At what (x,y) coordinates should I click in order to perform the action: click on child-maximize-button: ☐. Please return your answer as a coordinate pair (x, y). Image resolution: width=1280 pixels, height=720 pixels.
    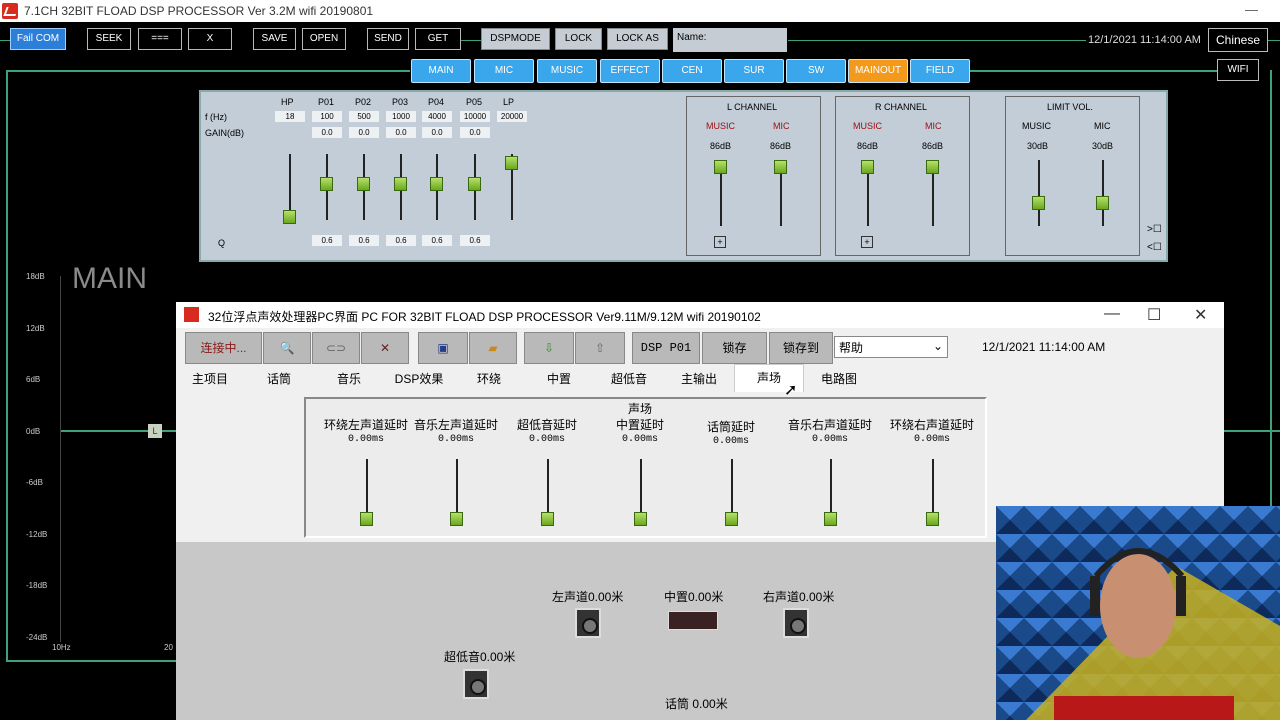
    Looking at the image, I should click on (1154, 315).